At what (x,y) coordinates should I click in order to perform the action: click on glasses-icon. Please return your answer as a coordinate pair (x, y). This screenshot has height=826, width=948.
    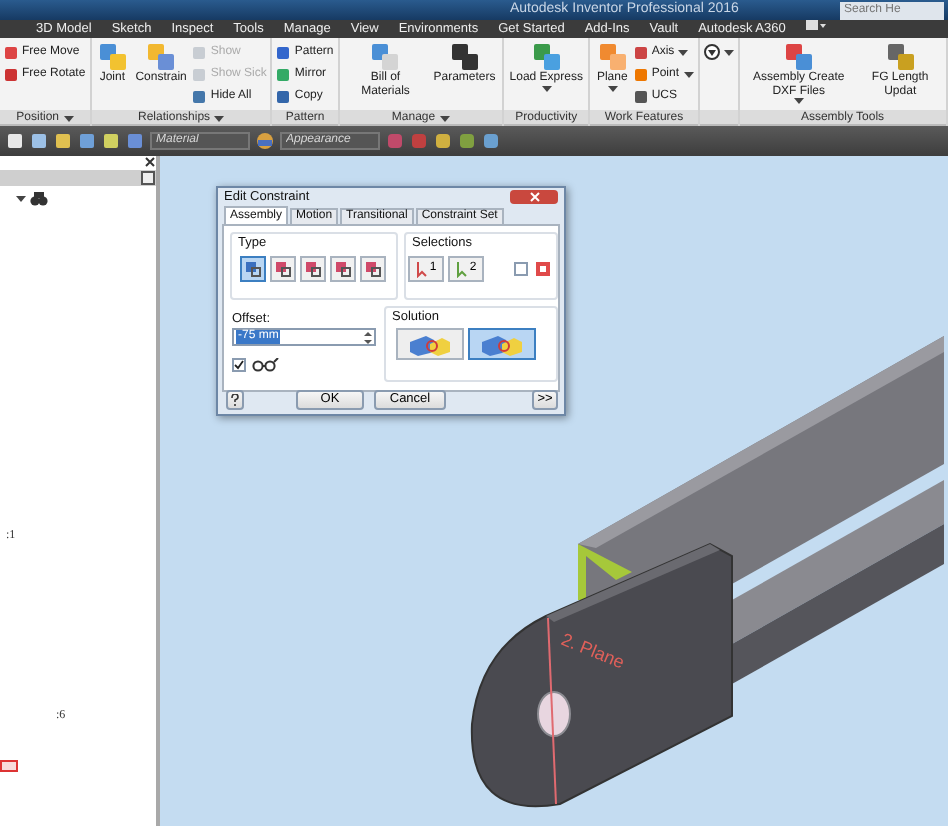
    Looking at the image, I should click on (266, 365).